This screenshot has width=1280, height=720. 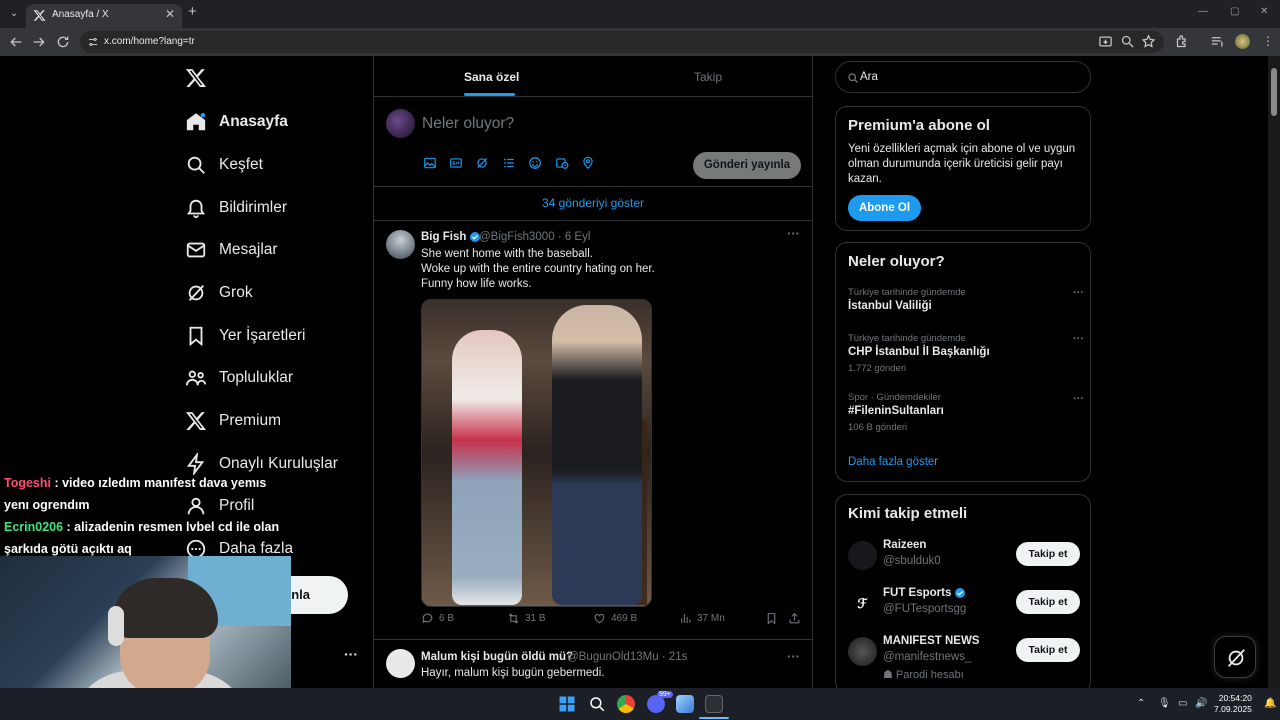 I want to click on forward-arrow-icon, so click(x=39, y=42).